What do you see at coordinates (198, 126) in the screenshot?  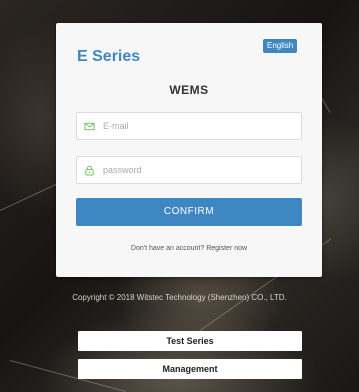 I see `email-input` at bounding box center [198, 126].